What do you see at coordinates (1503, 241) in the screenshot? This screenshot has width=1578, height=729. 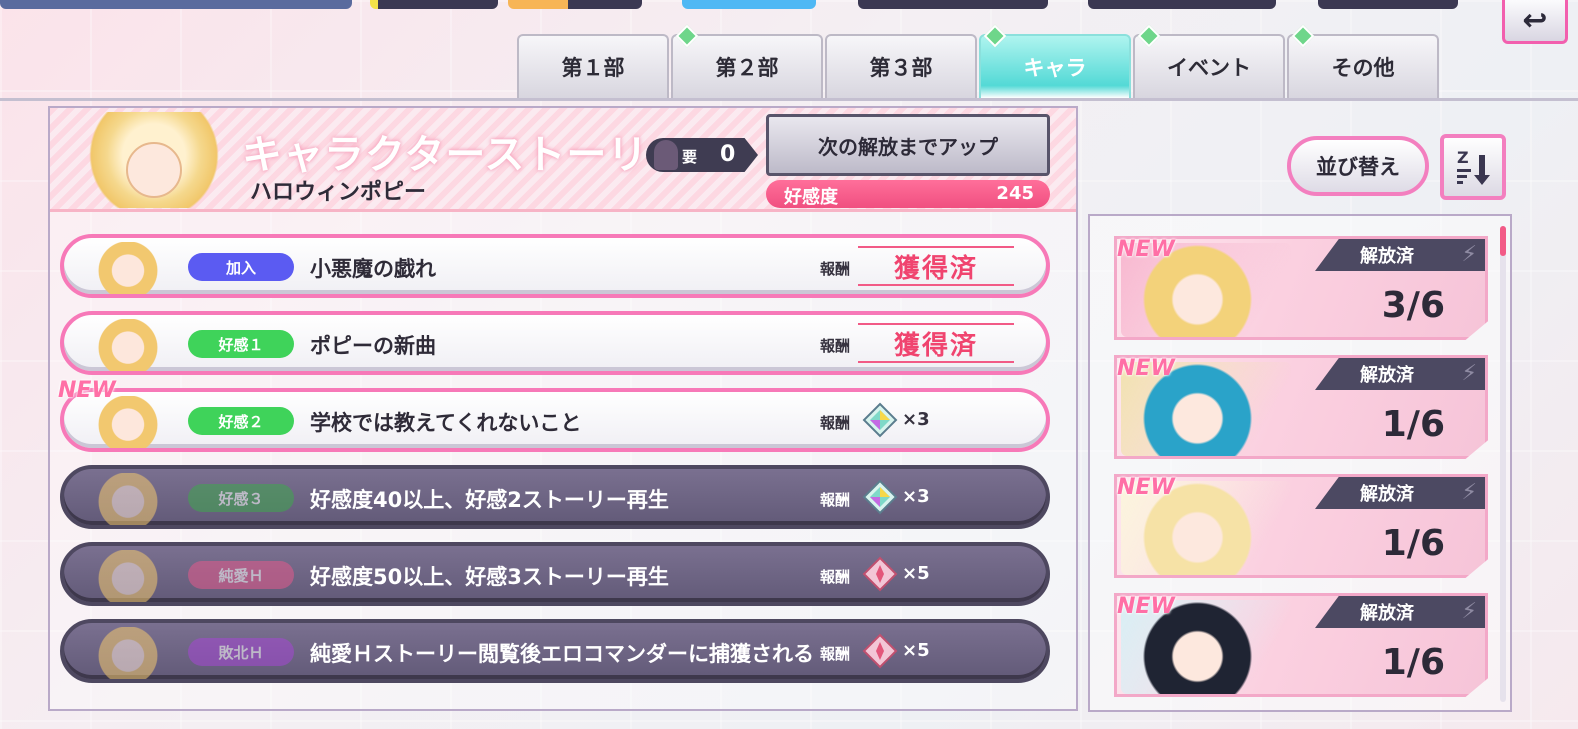 I see `scrollbar-thumb` at bounding box center [1503, 241].